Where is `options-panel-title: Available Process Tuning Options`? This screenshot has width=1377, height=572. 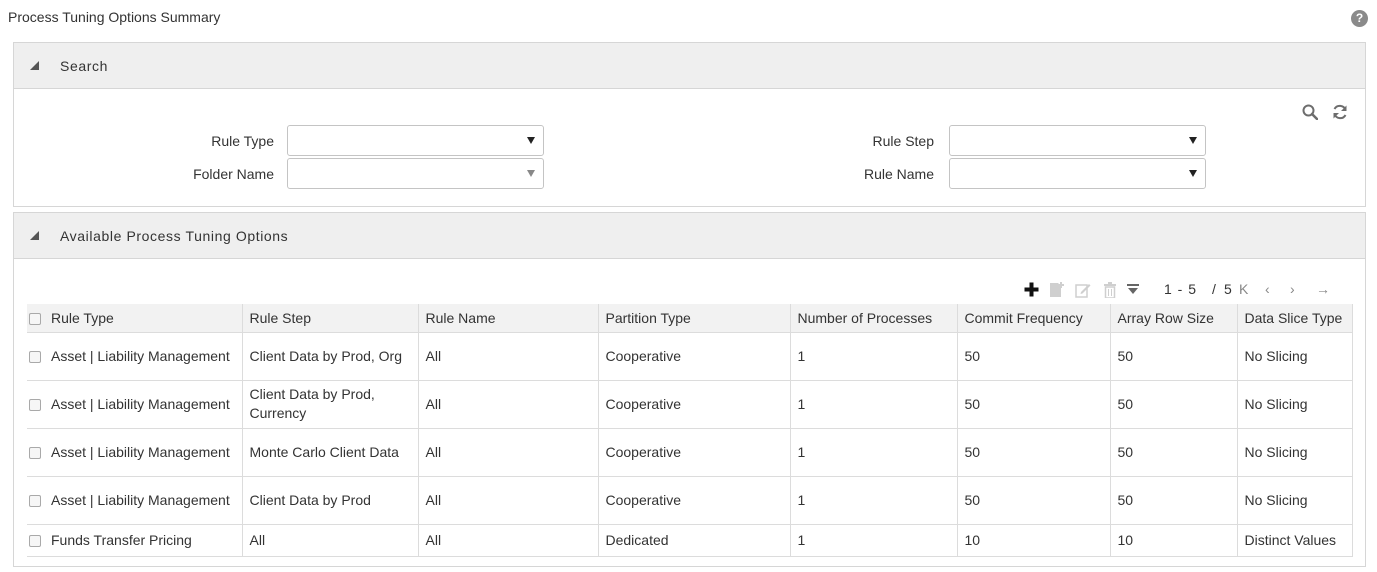 options-panel-title: Available Process Tuning Options is located at coordinates (174, 235).